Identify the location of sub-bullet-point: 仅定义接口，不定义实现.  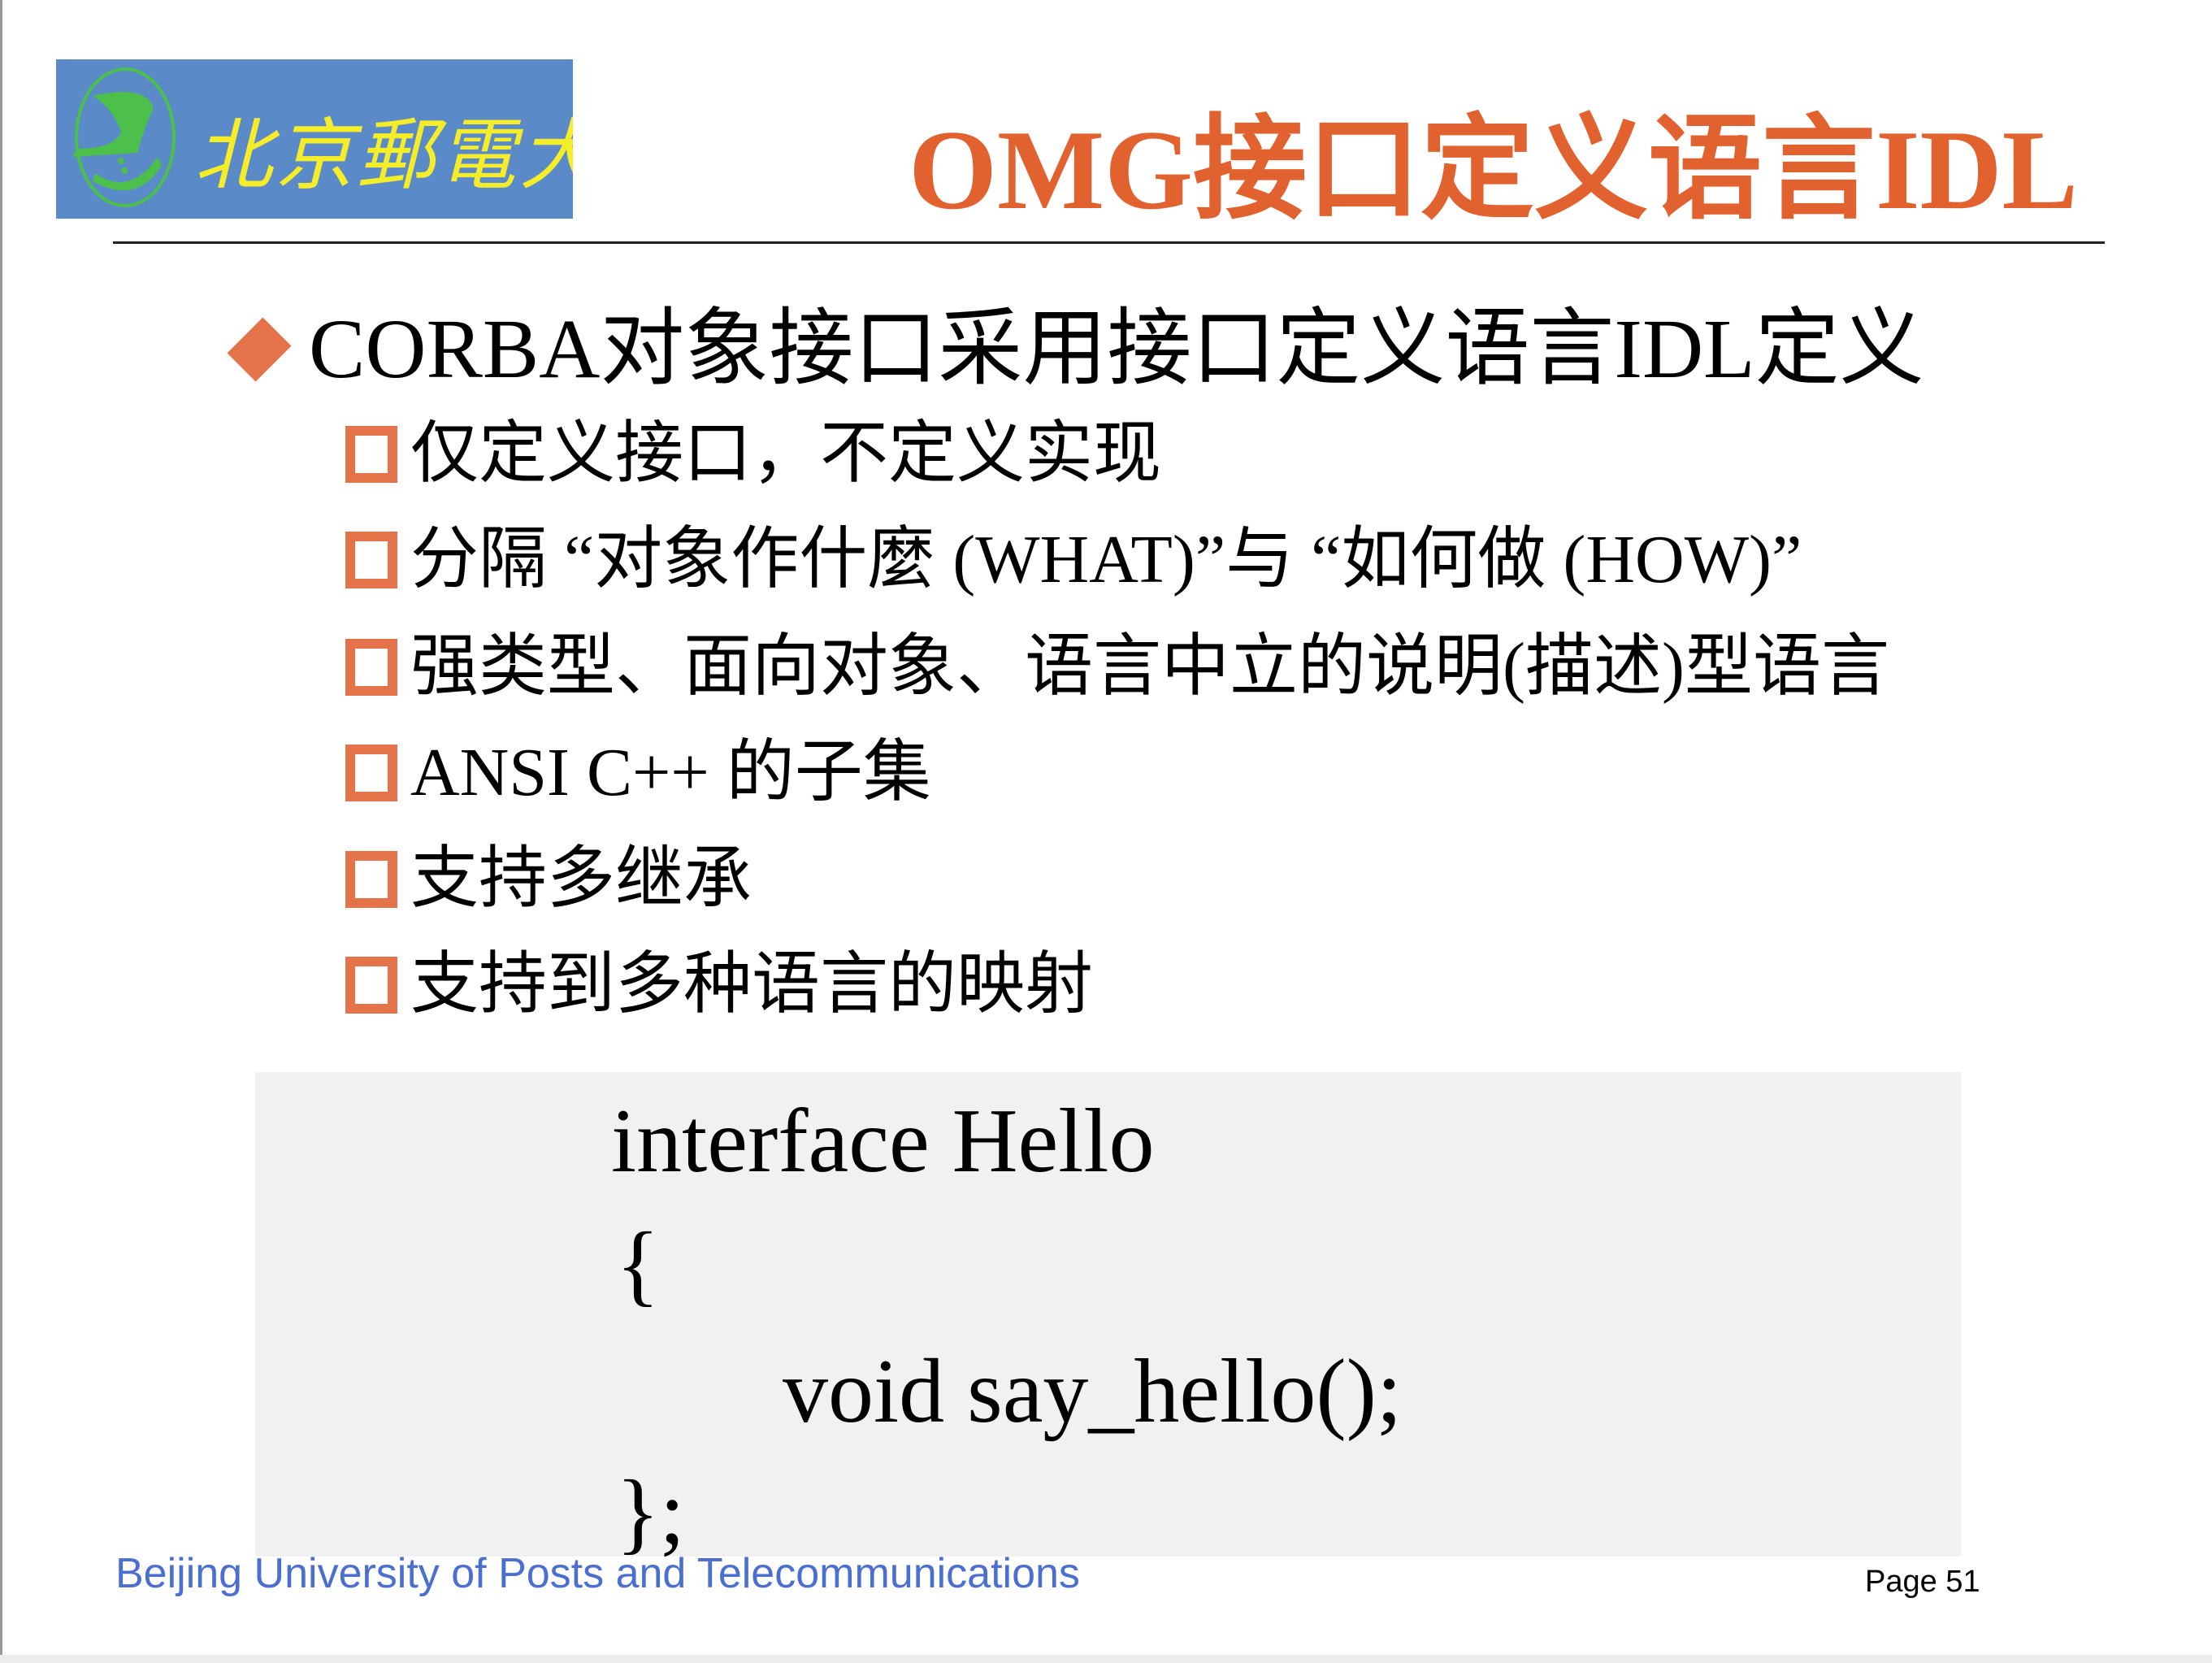
(753, 455).